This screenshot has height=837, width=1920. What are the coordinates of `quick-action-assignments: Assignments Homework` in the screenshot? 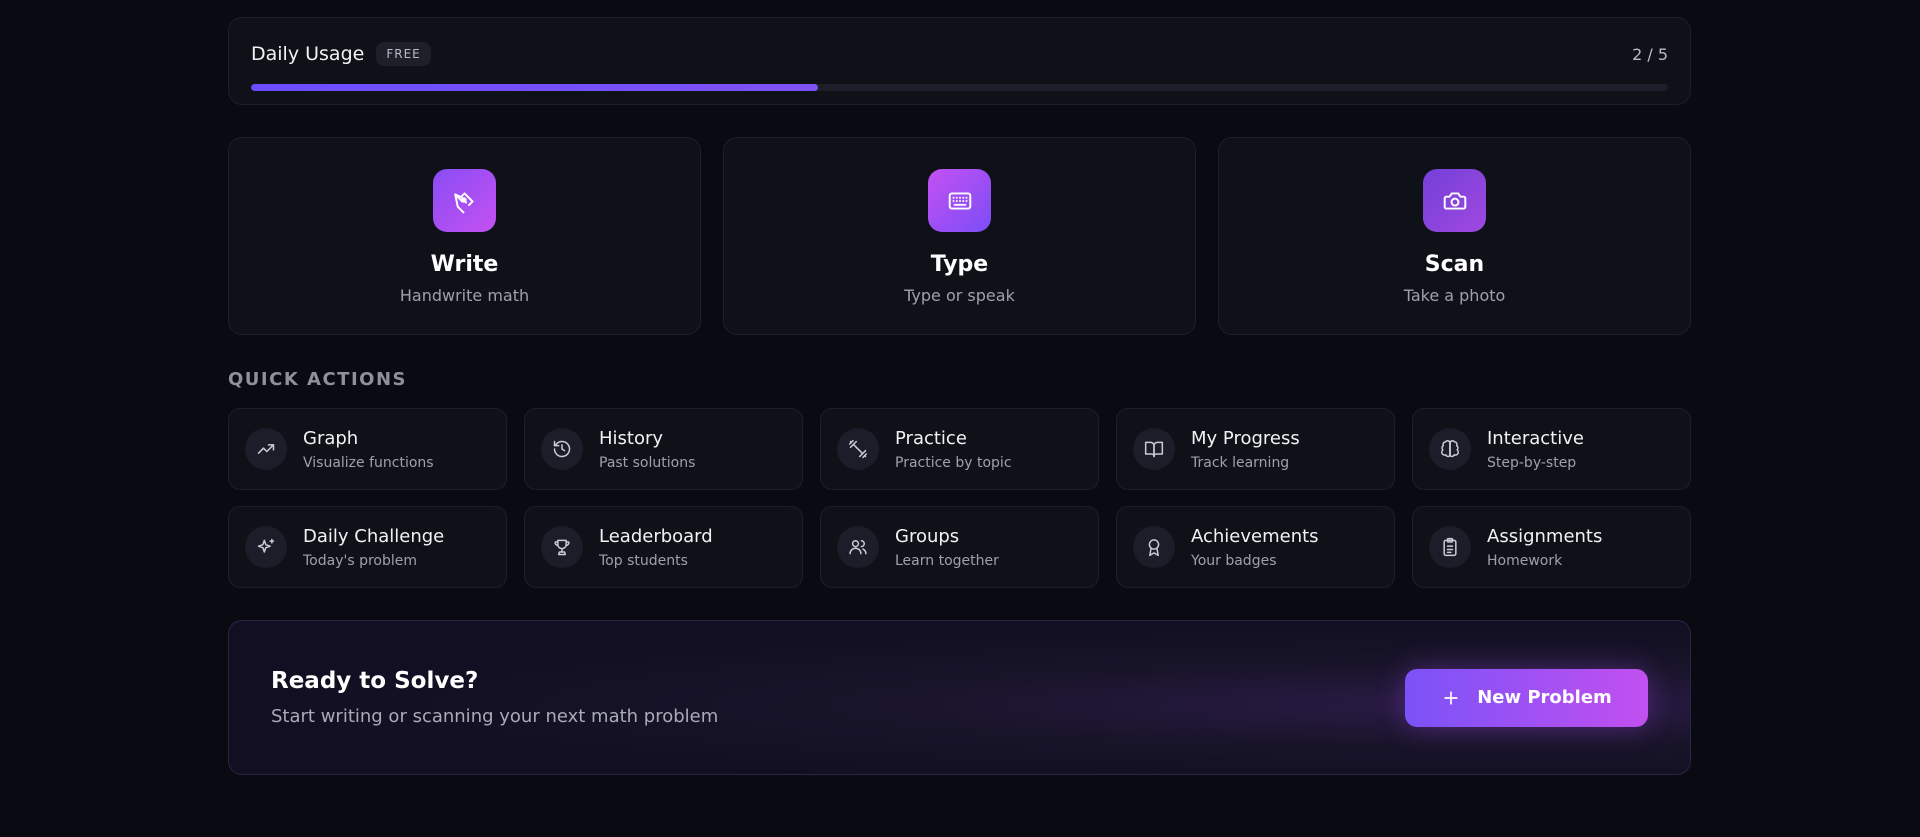 It's located at (1551, 547).